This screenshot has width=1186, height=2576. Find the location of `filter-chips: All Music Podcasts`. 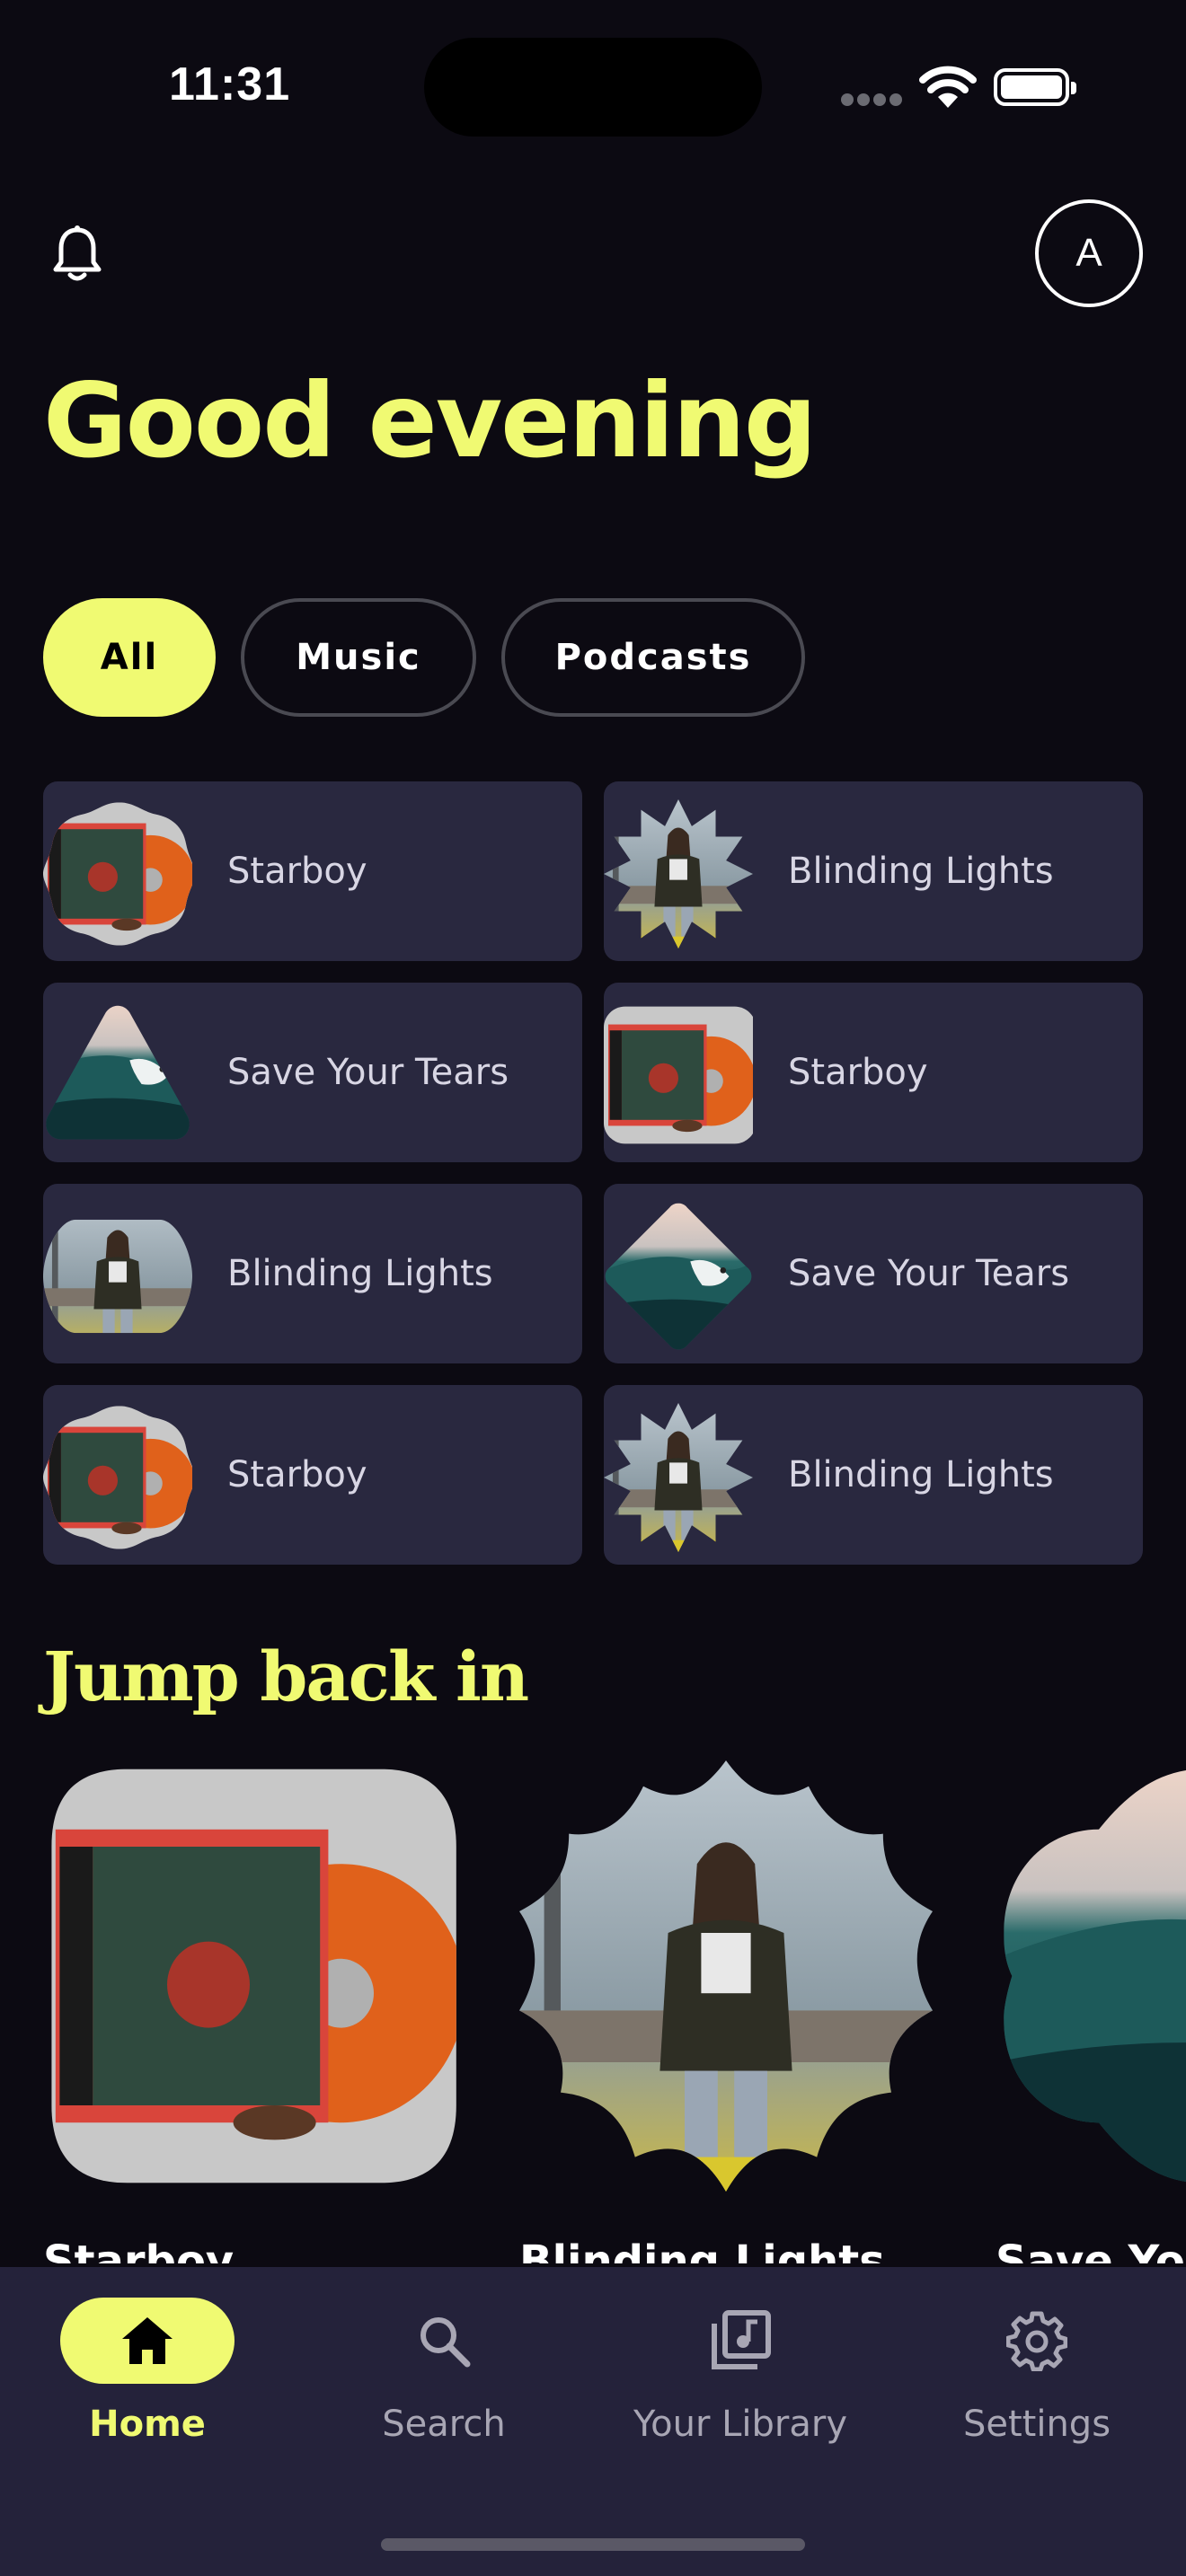

filter-chips: All Music Podcasts is located at coordinates (424, 657).